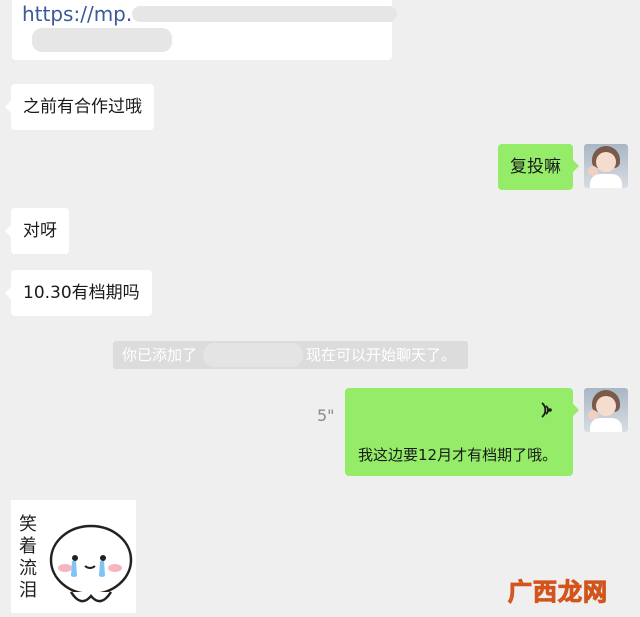  What do you see at coordinates (381, 355) in the screenshot?
I see `system-suffix: 现在可以开始聊天了。` at bounding box center [381, 355].